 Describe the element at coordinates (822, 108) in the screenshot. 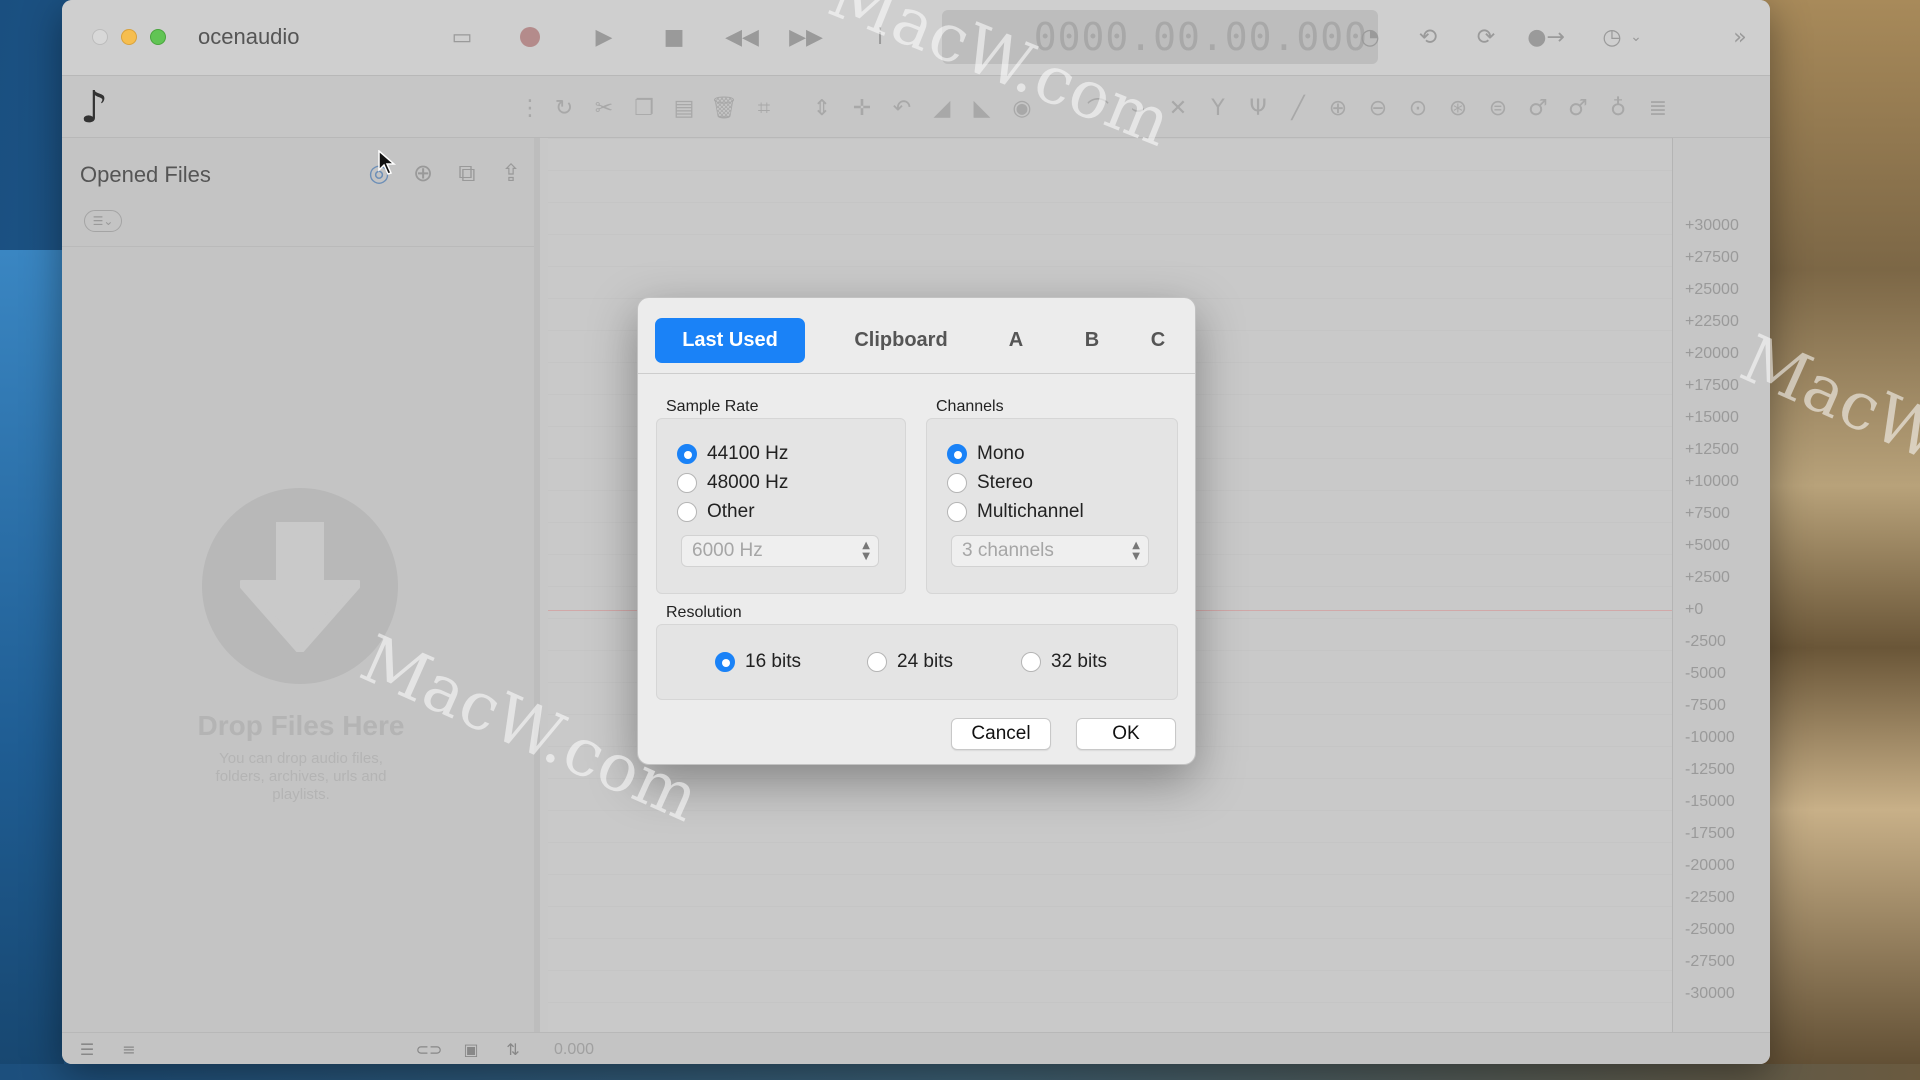

I see `insert-silence-icon: ⇕` at that location.